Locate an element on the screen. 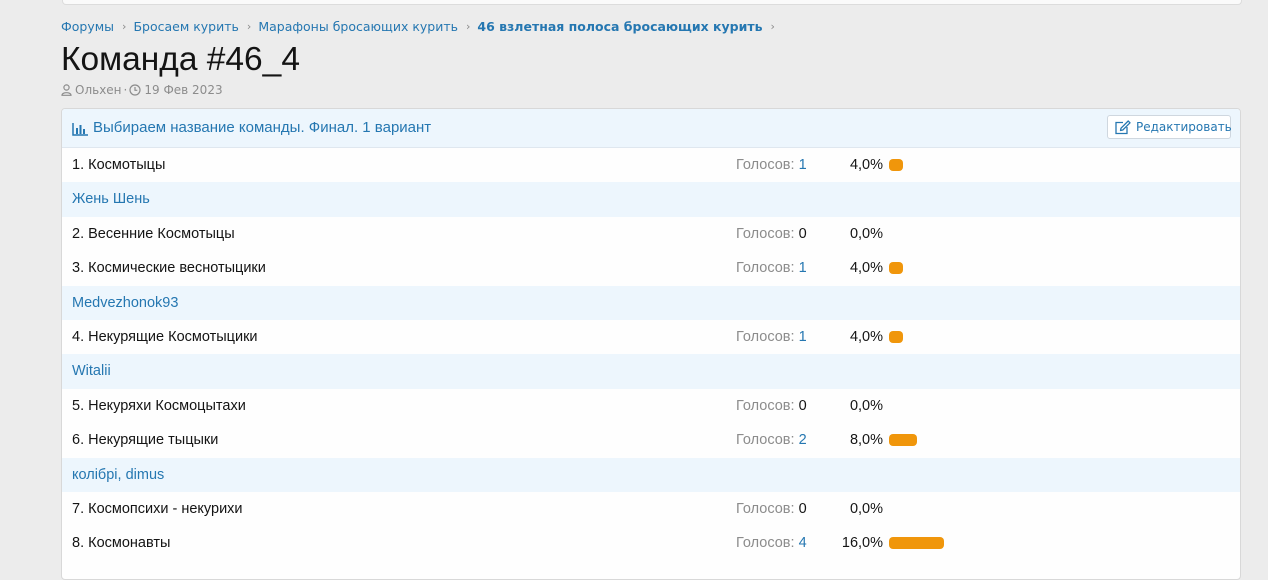 The height and width of the screenshot is (580, 1268). thread-date: 19 Фев 2023 is located at coordinates (183, 90).